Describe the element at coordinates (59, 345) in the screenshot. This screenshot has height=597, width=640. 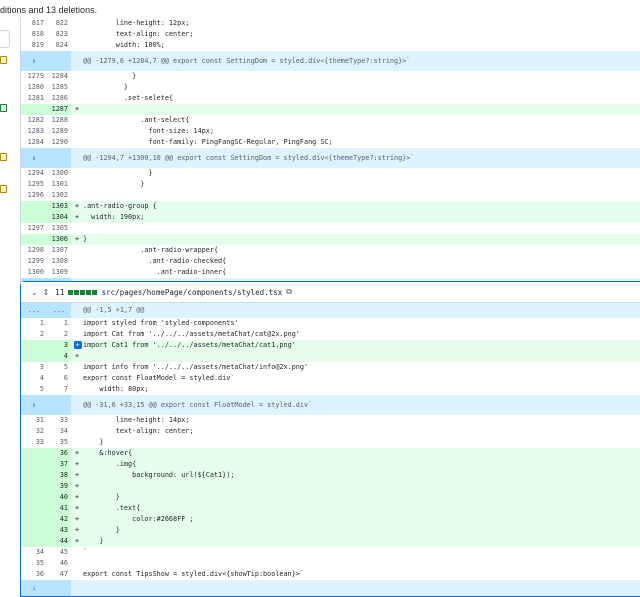
I see `new-line-number: 3` at that location.